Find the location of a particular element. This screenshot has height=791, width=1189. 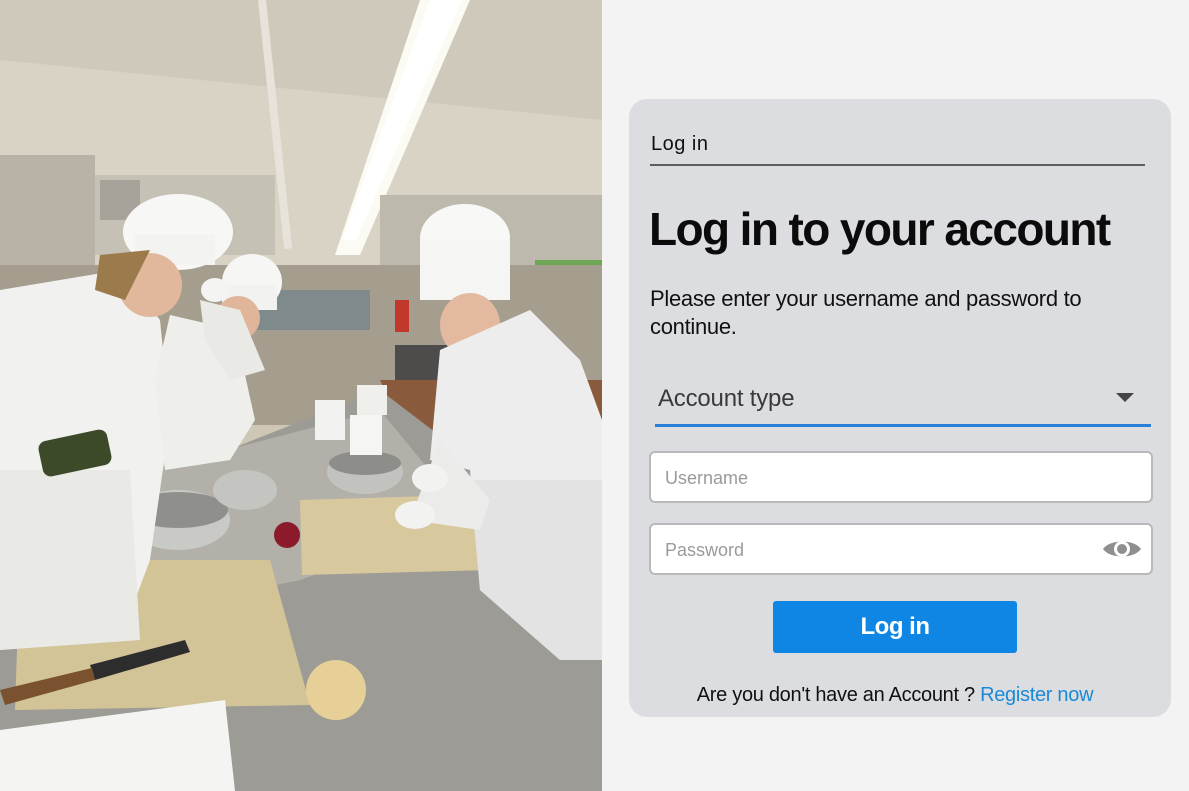

account-type-select: Account type is located at coordinates (903, 402).